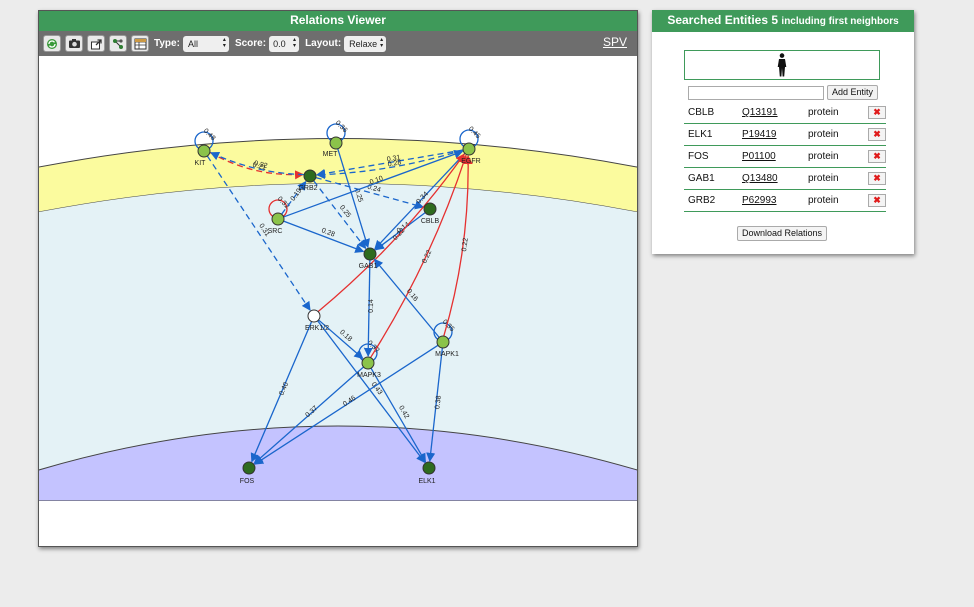  I want to click on protein-node-label: SRC, so click(275, 231).